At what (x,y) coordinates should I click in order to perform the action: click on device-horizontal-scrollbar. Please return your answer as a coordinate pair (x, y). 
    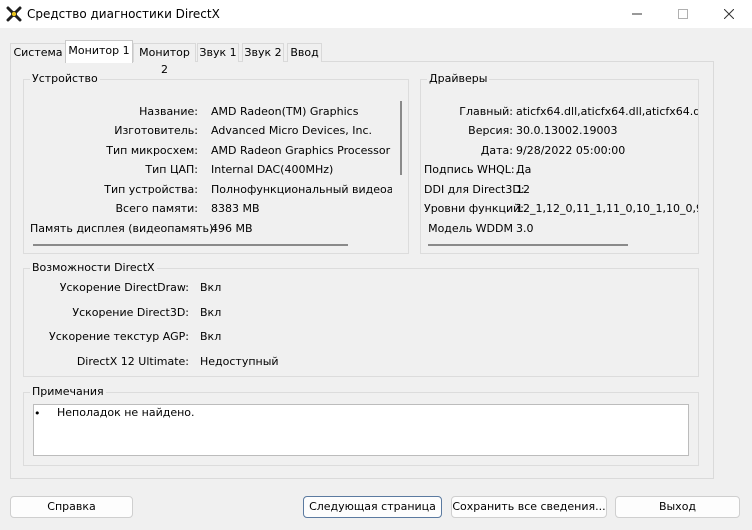
    Looking at the image, I should click on (190, 245).